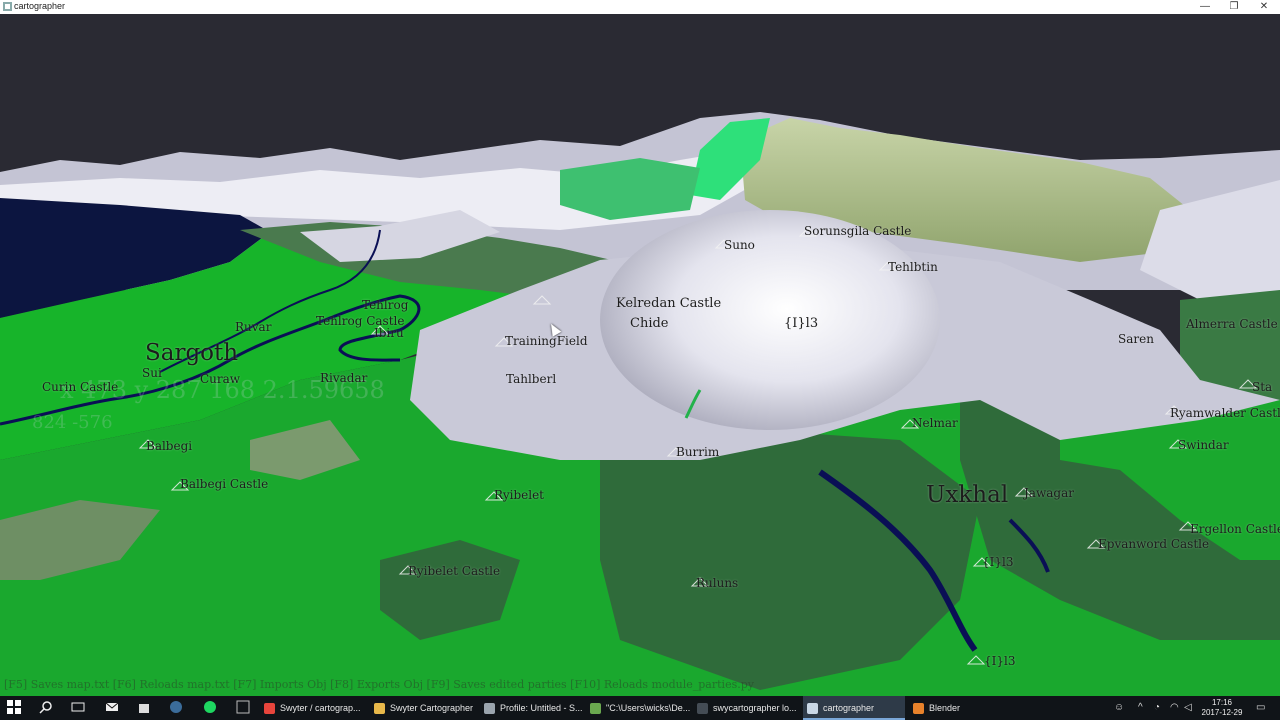 Image resolution: width=1280 pixels, height=720 pixels. Describe the element at coordinates (649, 323) in the screenshot. I see `place-label: Chide` at that location.